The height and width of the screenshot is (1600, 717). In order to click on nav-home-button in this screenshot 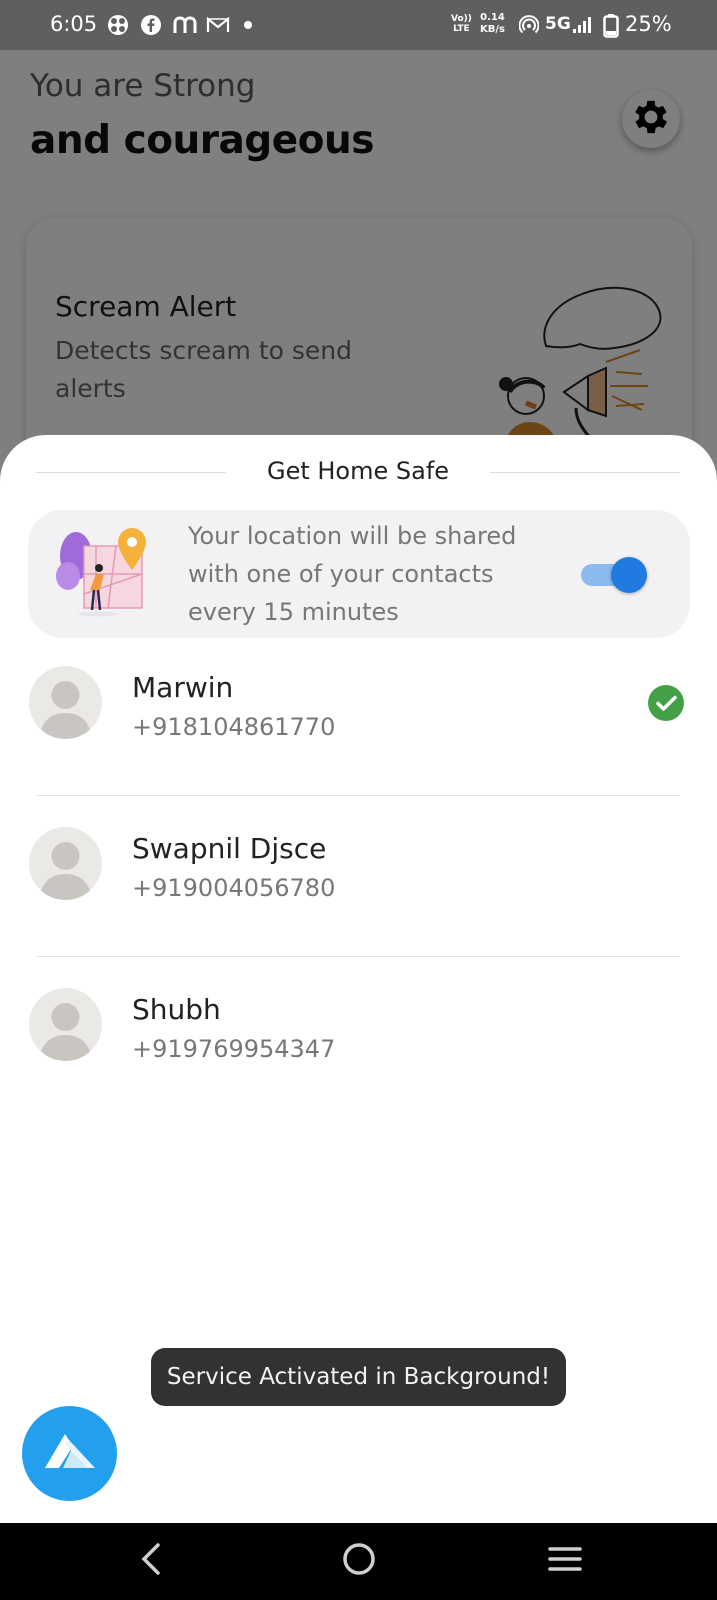, I will do `click(359, 1561)`.